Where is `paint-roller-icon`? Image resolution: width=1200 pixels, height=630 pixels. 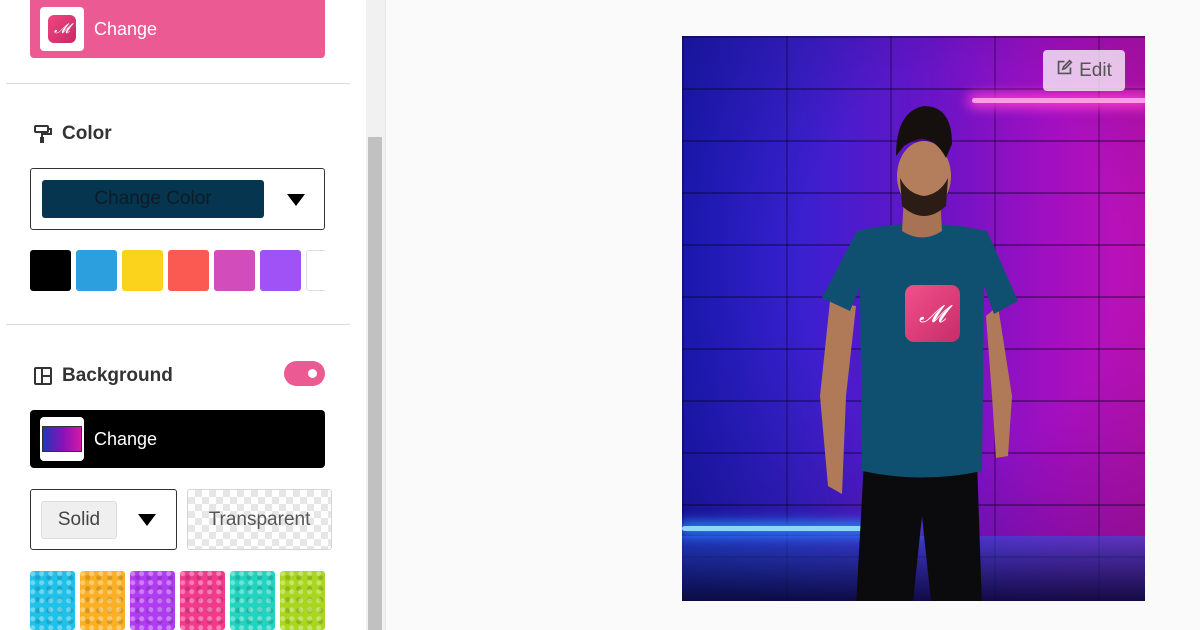
paint-roller-icon is located at coordinates (43, 134).